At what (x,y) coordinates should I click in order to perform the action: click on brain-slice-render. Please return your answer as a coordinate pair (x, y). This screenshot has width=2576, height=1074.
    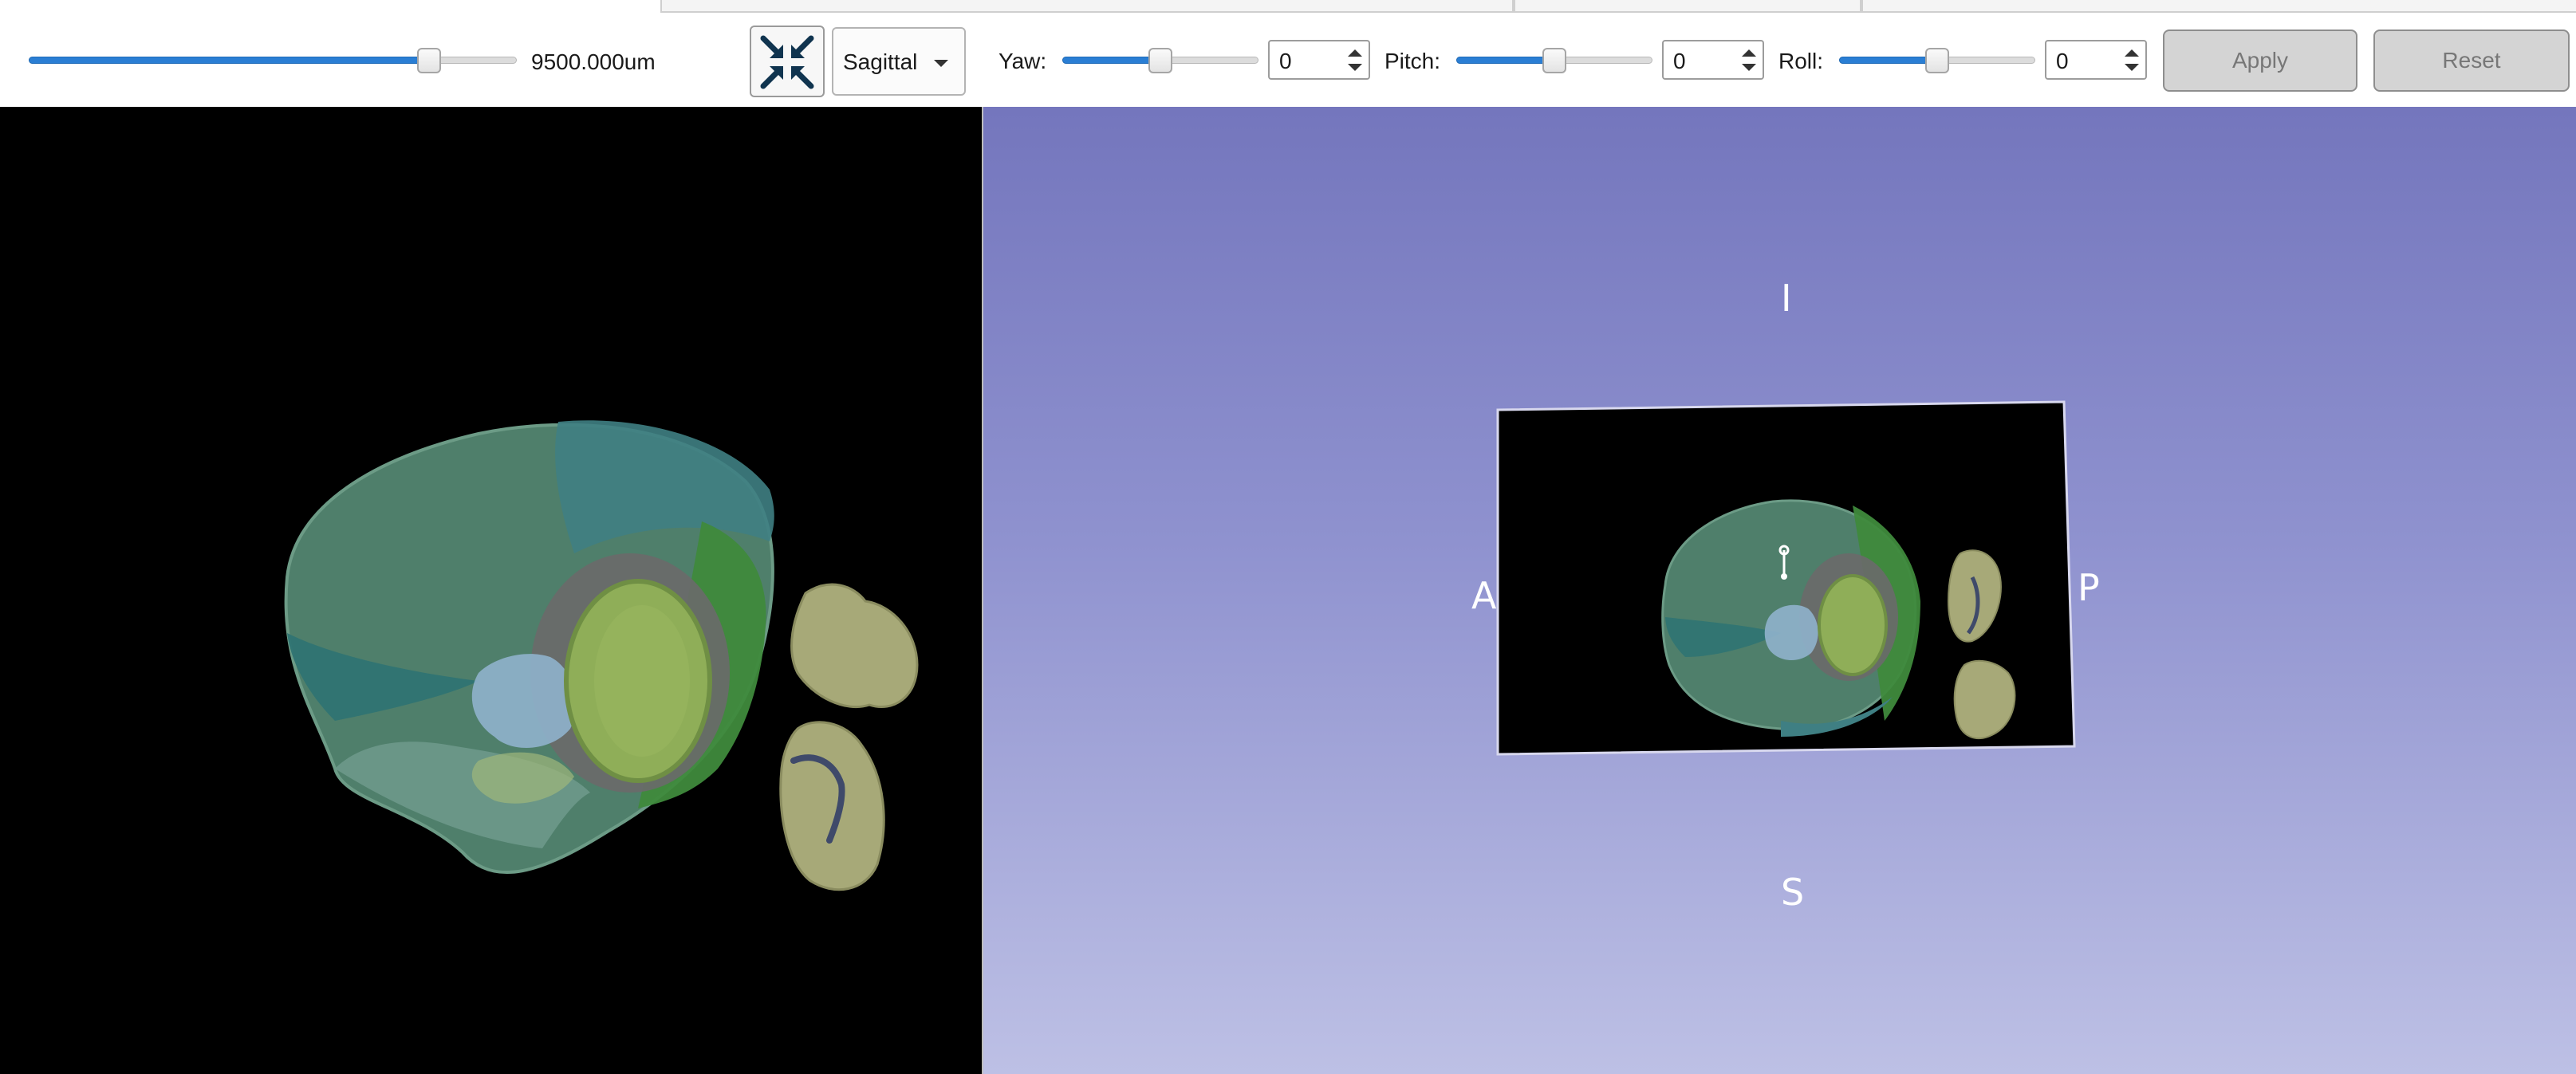
    Looking at the image, I should click on (601, 655).